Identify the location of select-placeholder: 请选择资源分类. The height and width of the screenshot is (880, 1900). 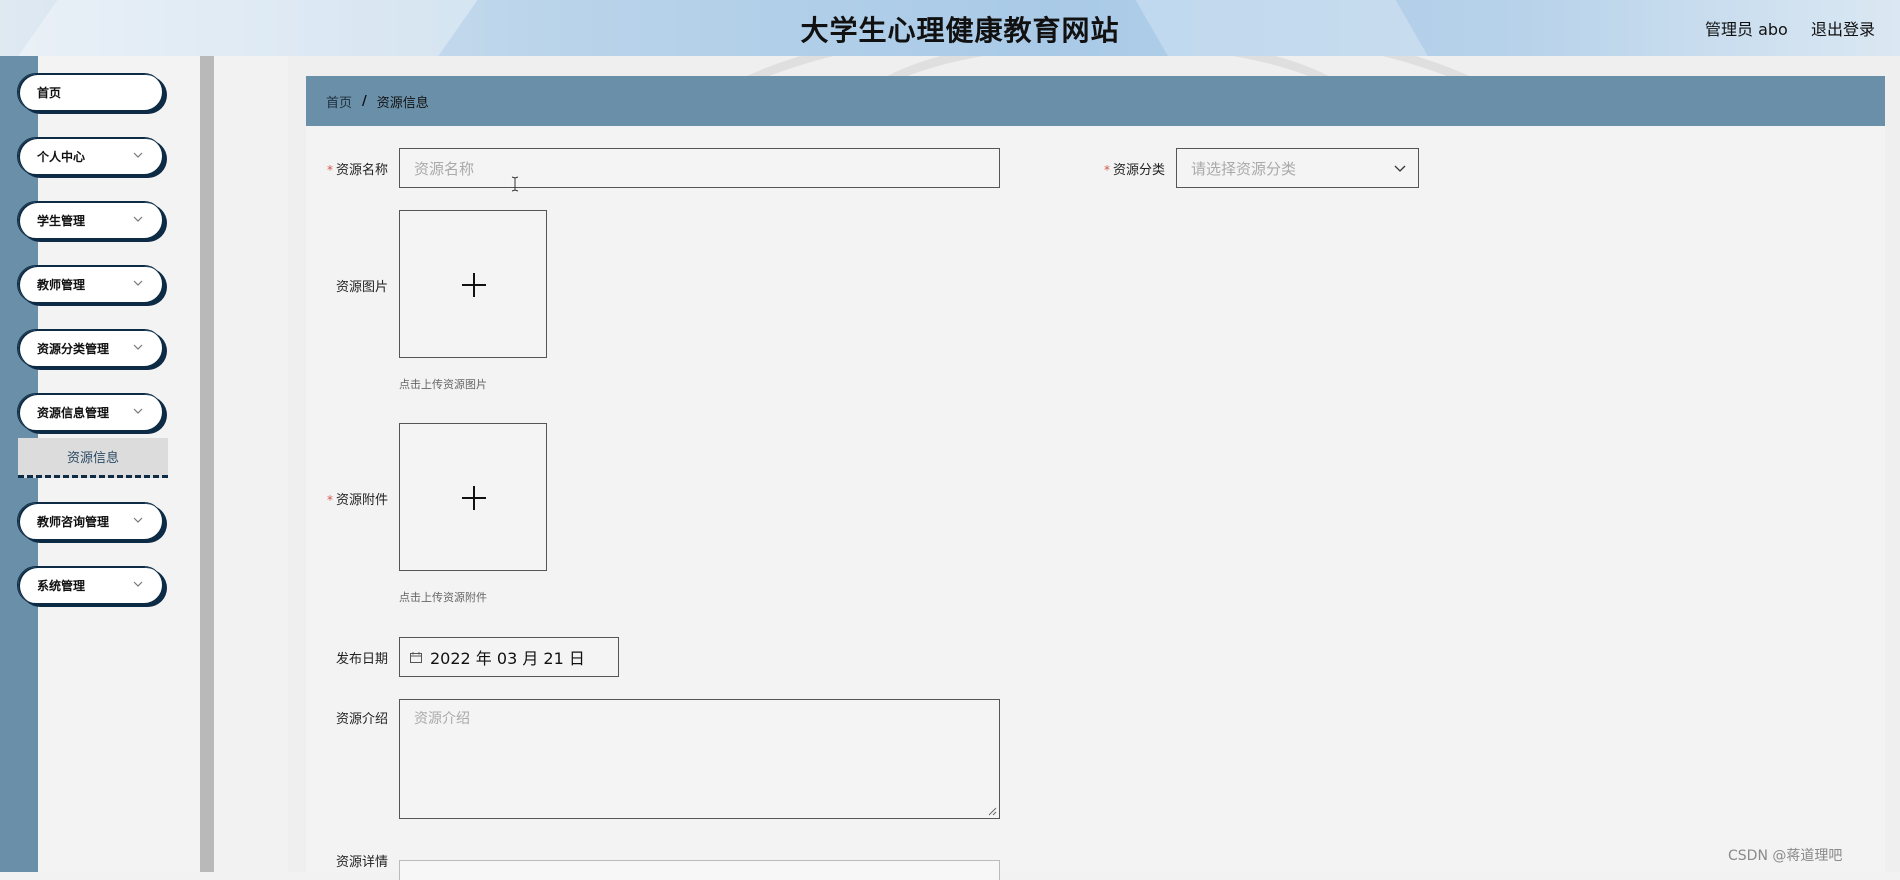
(1244, 168).